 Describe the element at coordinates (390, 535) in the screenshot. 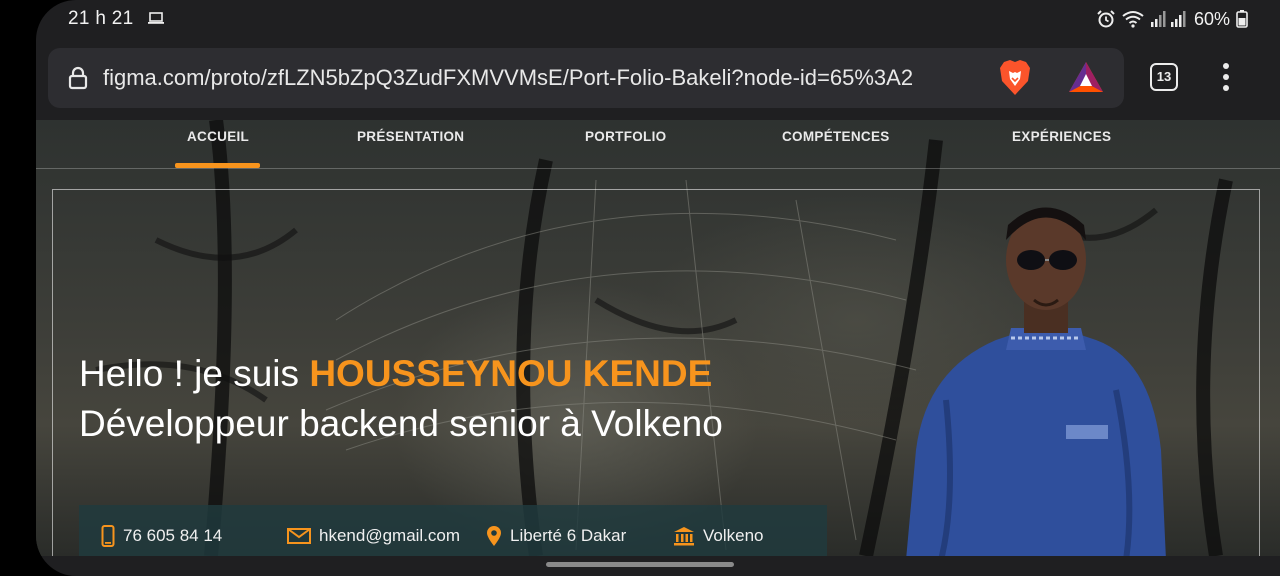

I see `contact-email-text: hkend@gmail.com` at that location.